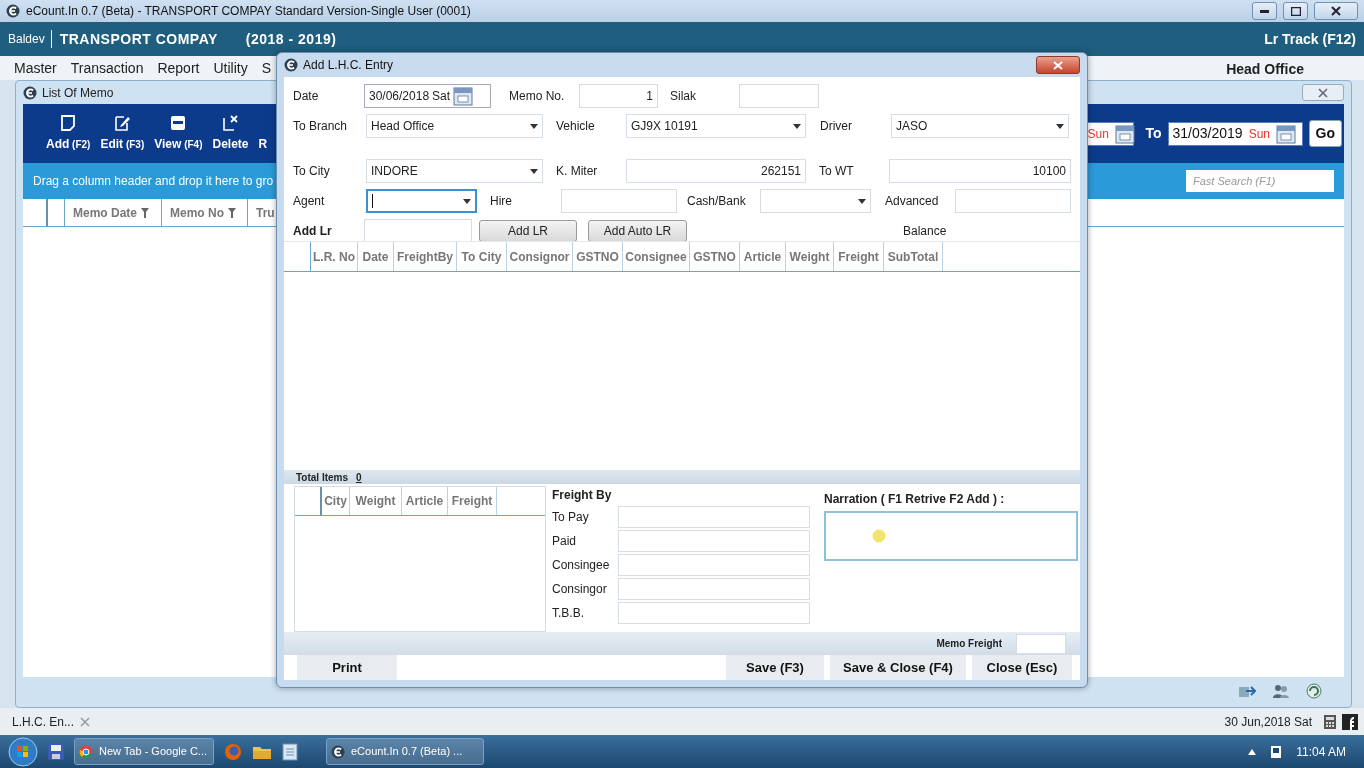  What do you see at coordinates (85, 721) in the screenshot?
I see `close-icon` at bounding box center [85, 721].